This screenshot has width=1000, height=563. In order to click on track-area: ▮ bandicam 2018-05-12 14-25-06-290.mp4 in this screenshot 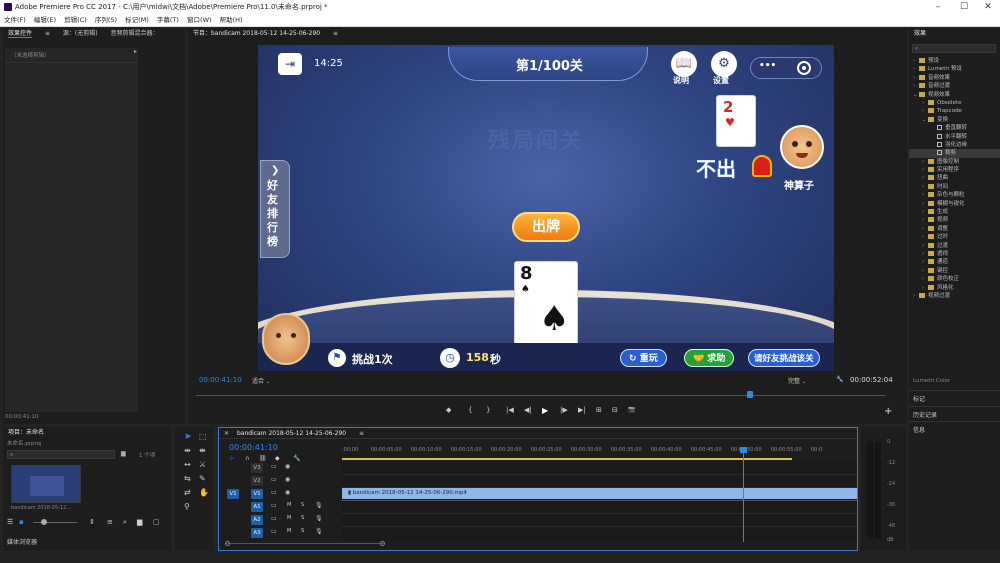, I will do `click(599, 494)`.